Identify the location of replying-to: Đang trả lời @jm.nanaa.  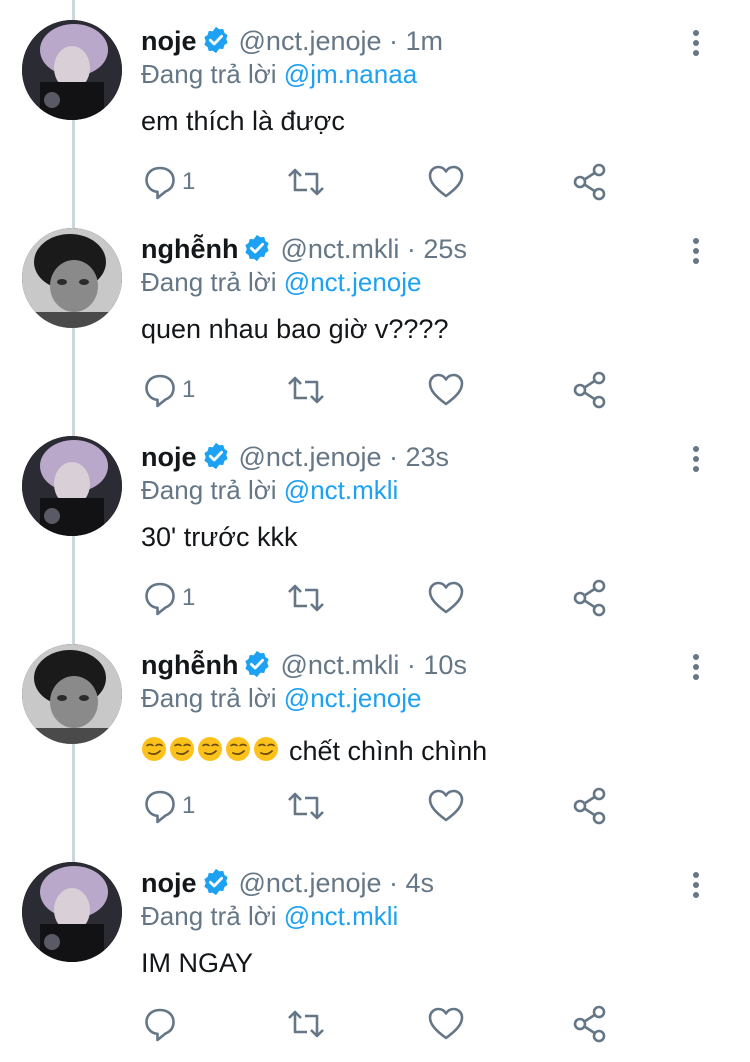
(279, 74).